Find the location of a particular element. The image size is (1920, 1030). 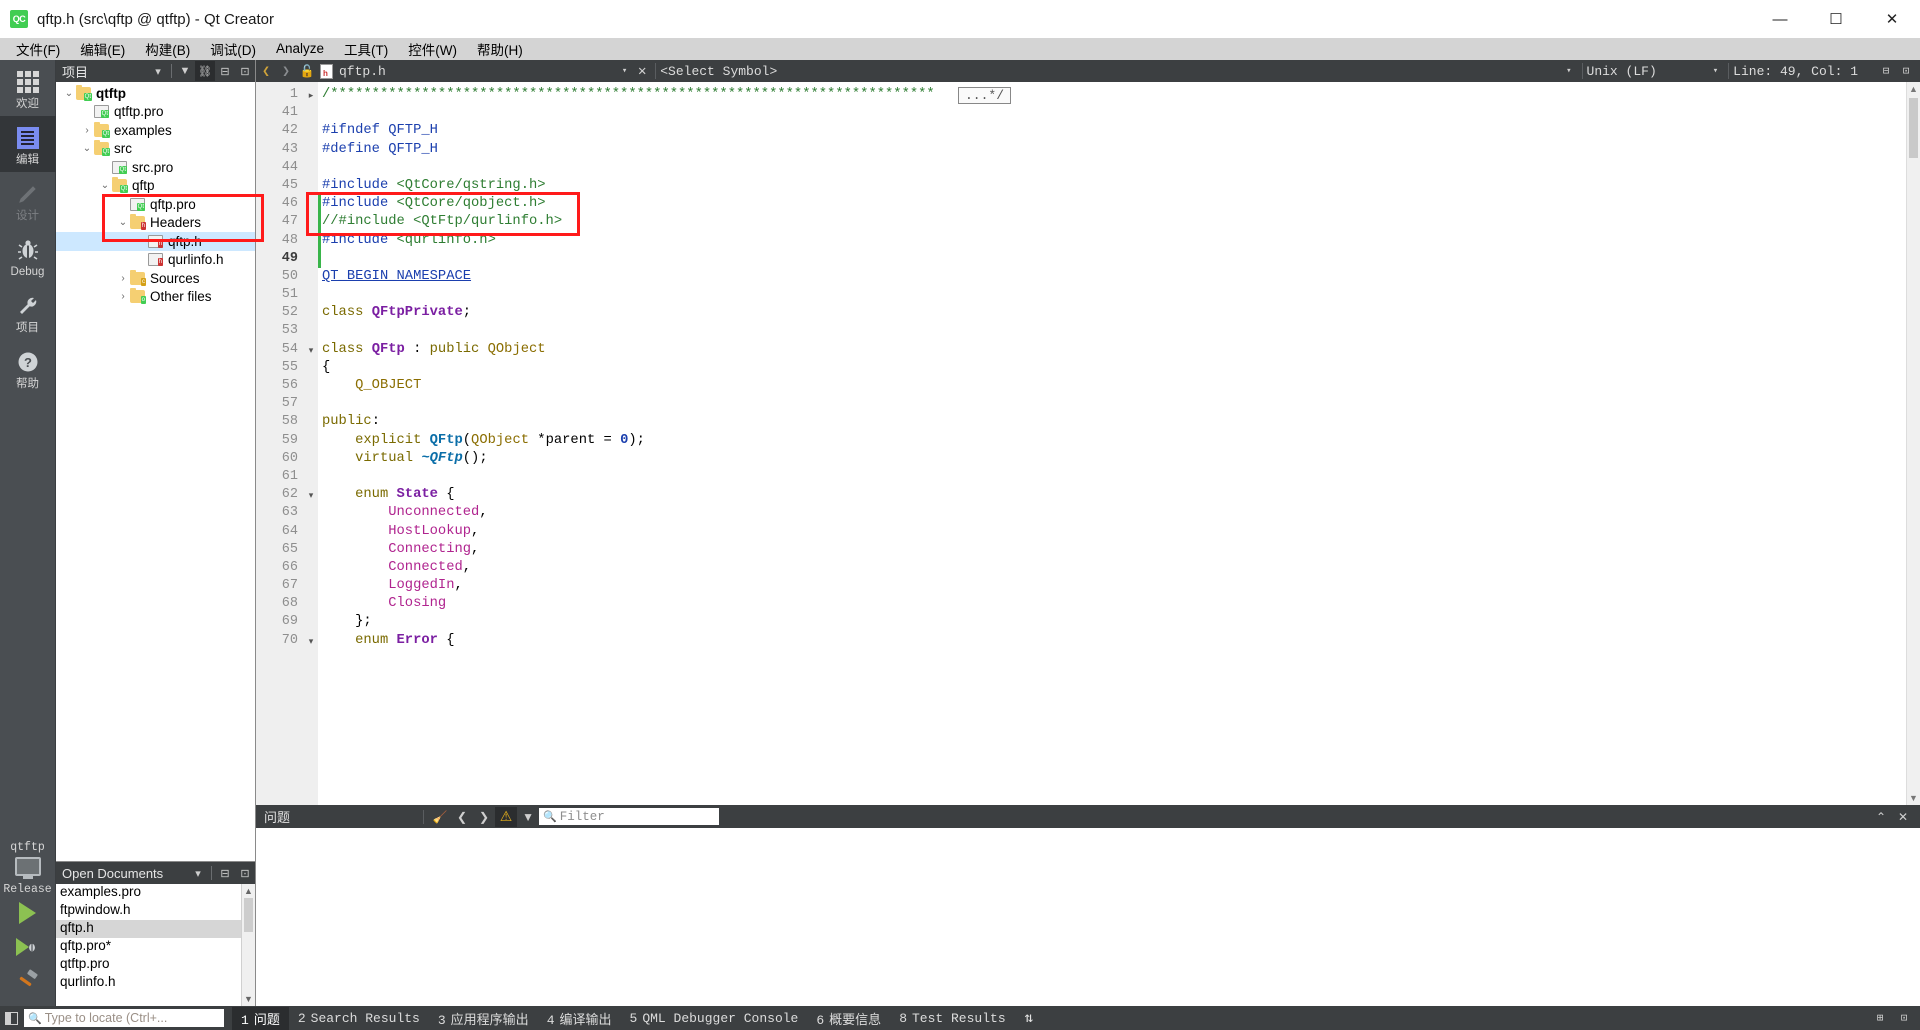

output-tab-6: 6 概要信息 is located at coordinates (848, 1018).